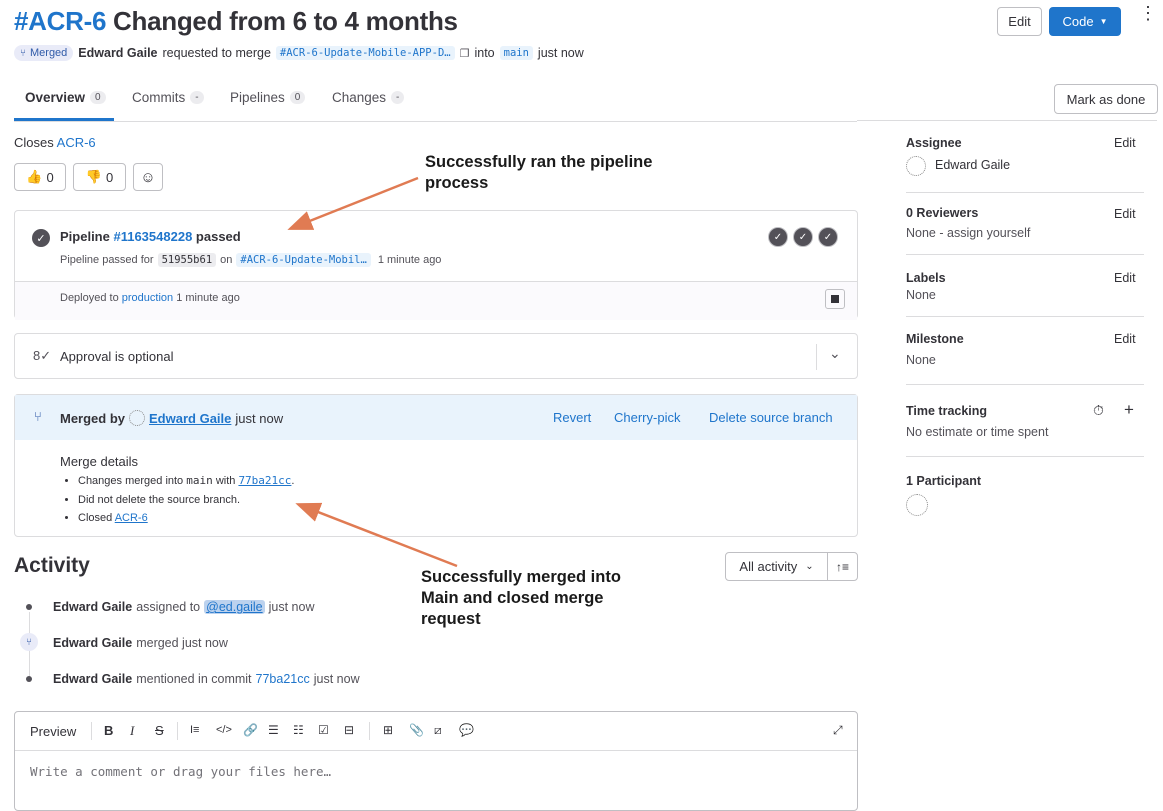 The height and width of the screenshot is (811, 1163). Describe the element at coordinates (372, 372) in the screenshot. I see `annotation-arrows` at that location.